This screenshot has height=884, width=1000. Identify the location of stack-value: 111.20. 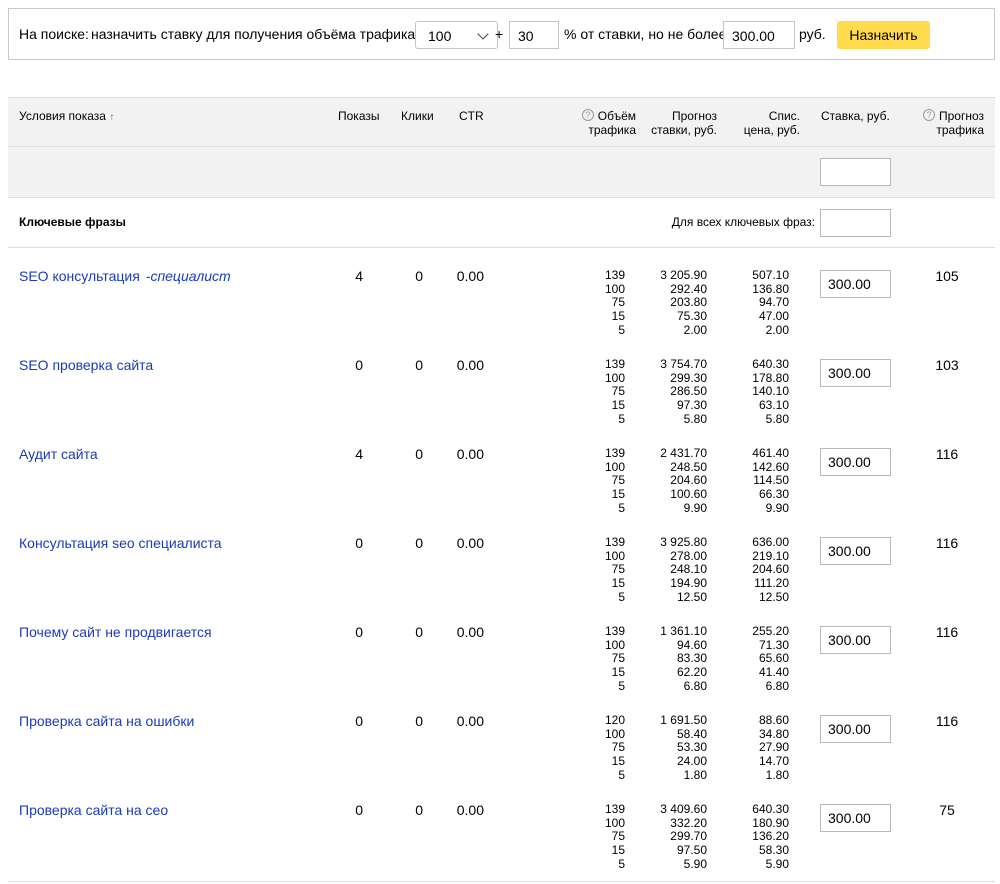
(771, 583).